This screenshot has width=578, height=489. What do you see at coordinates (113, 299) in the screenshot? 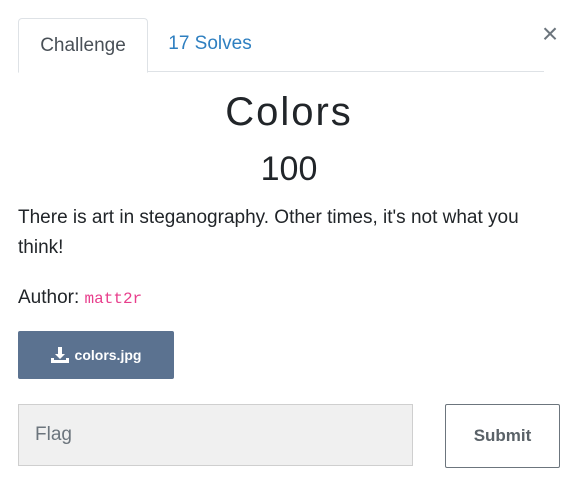
I see `author-name: matt2r` at bounding box center [113, 299].